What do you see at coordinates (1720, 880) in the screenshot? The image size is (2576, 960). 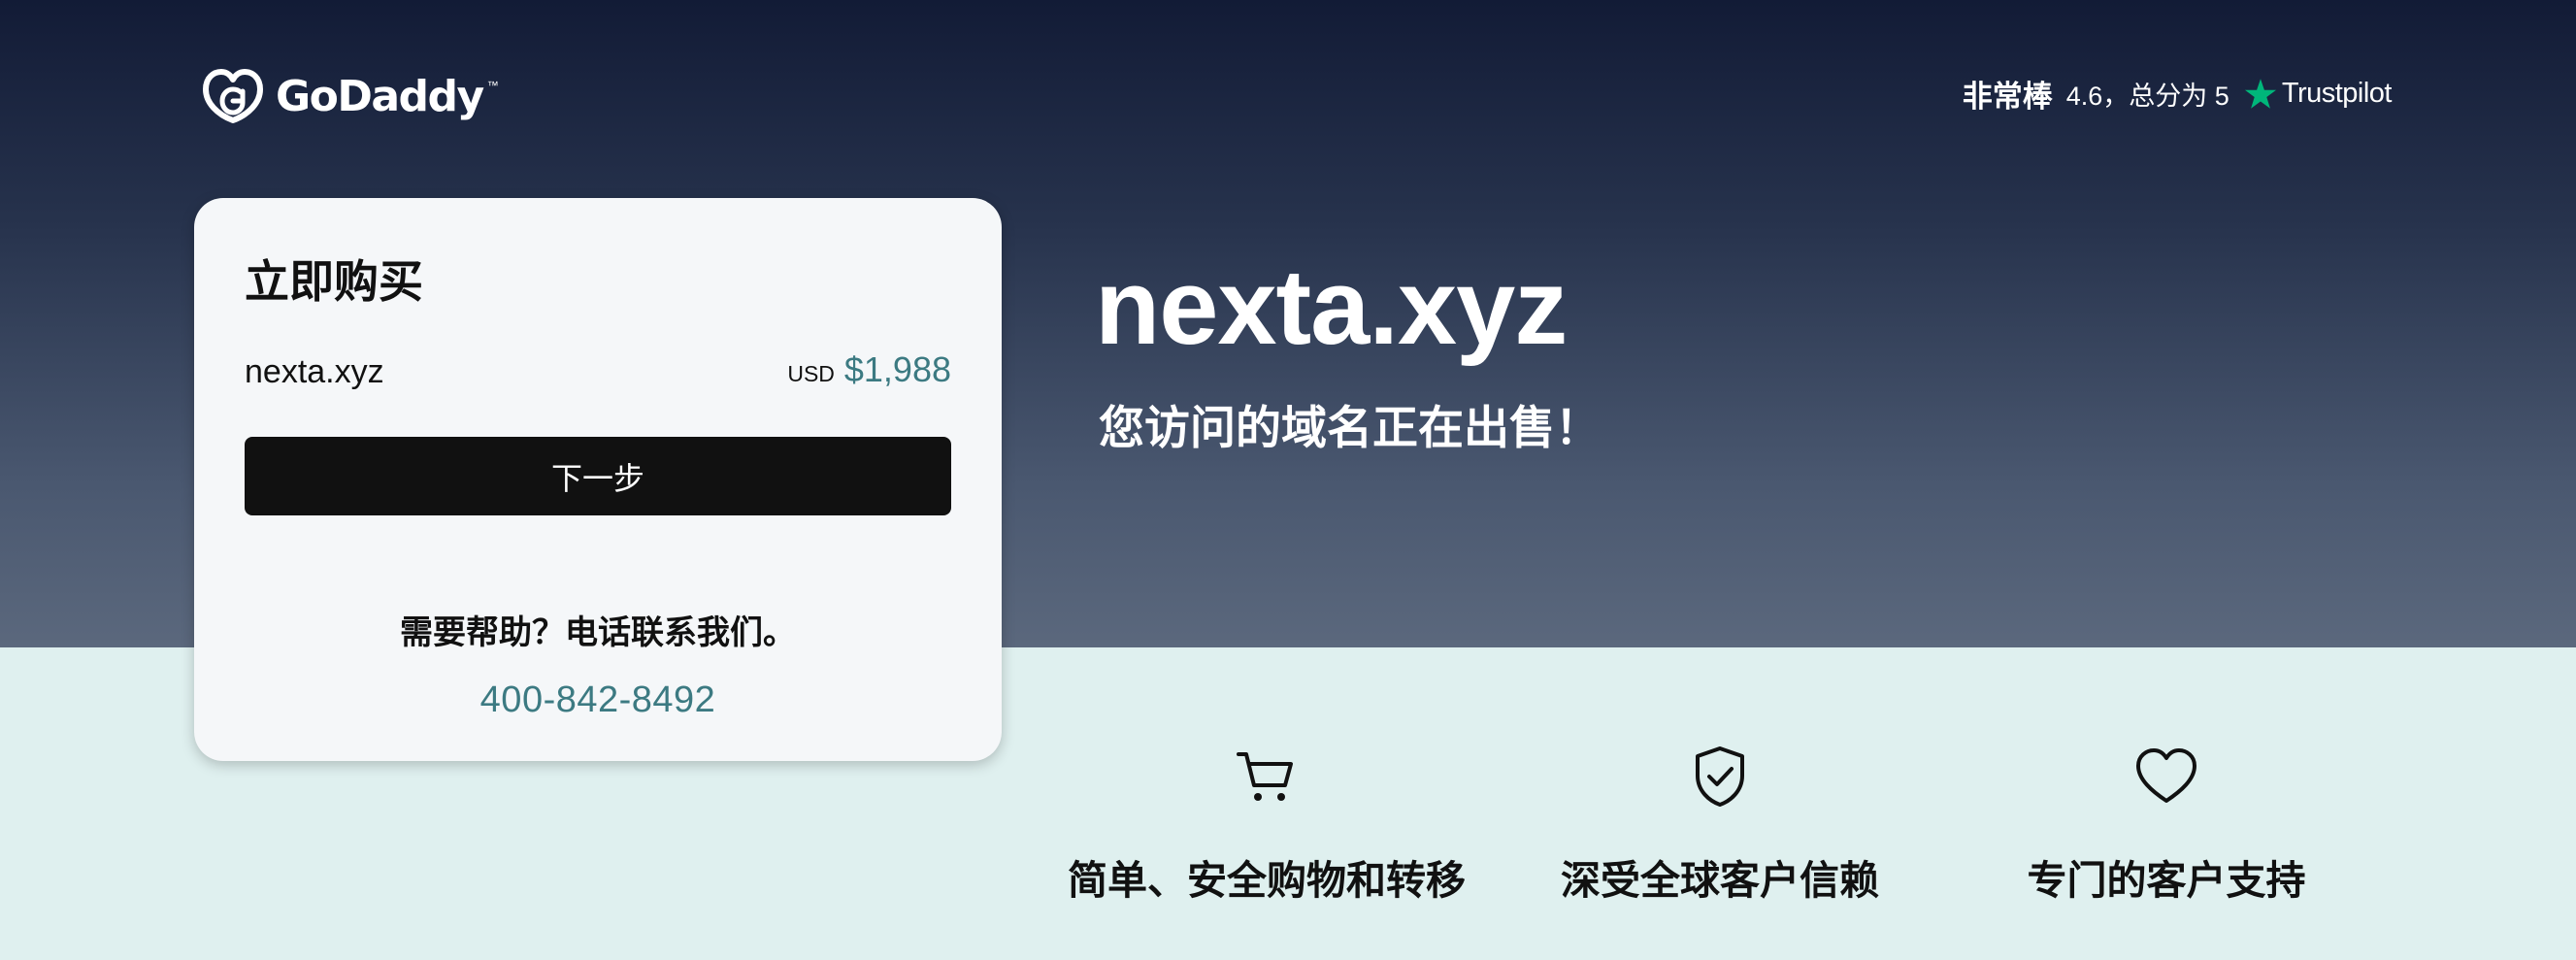 I see `feature-label: 深受全球客户信赖` at bounding box center [1720, 880].